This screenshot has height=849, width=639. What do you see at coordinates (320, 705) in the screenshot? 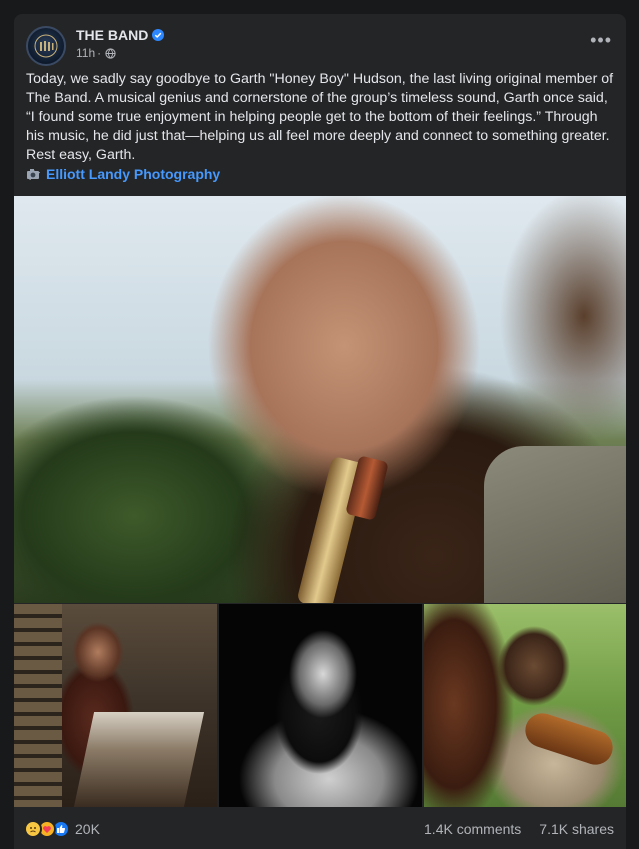
I see `photo-portrait-bw` at bounding box center [320, 705].